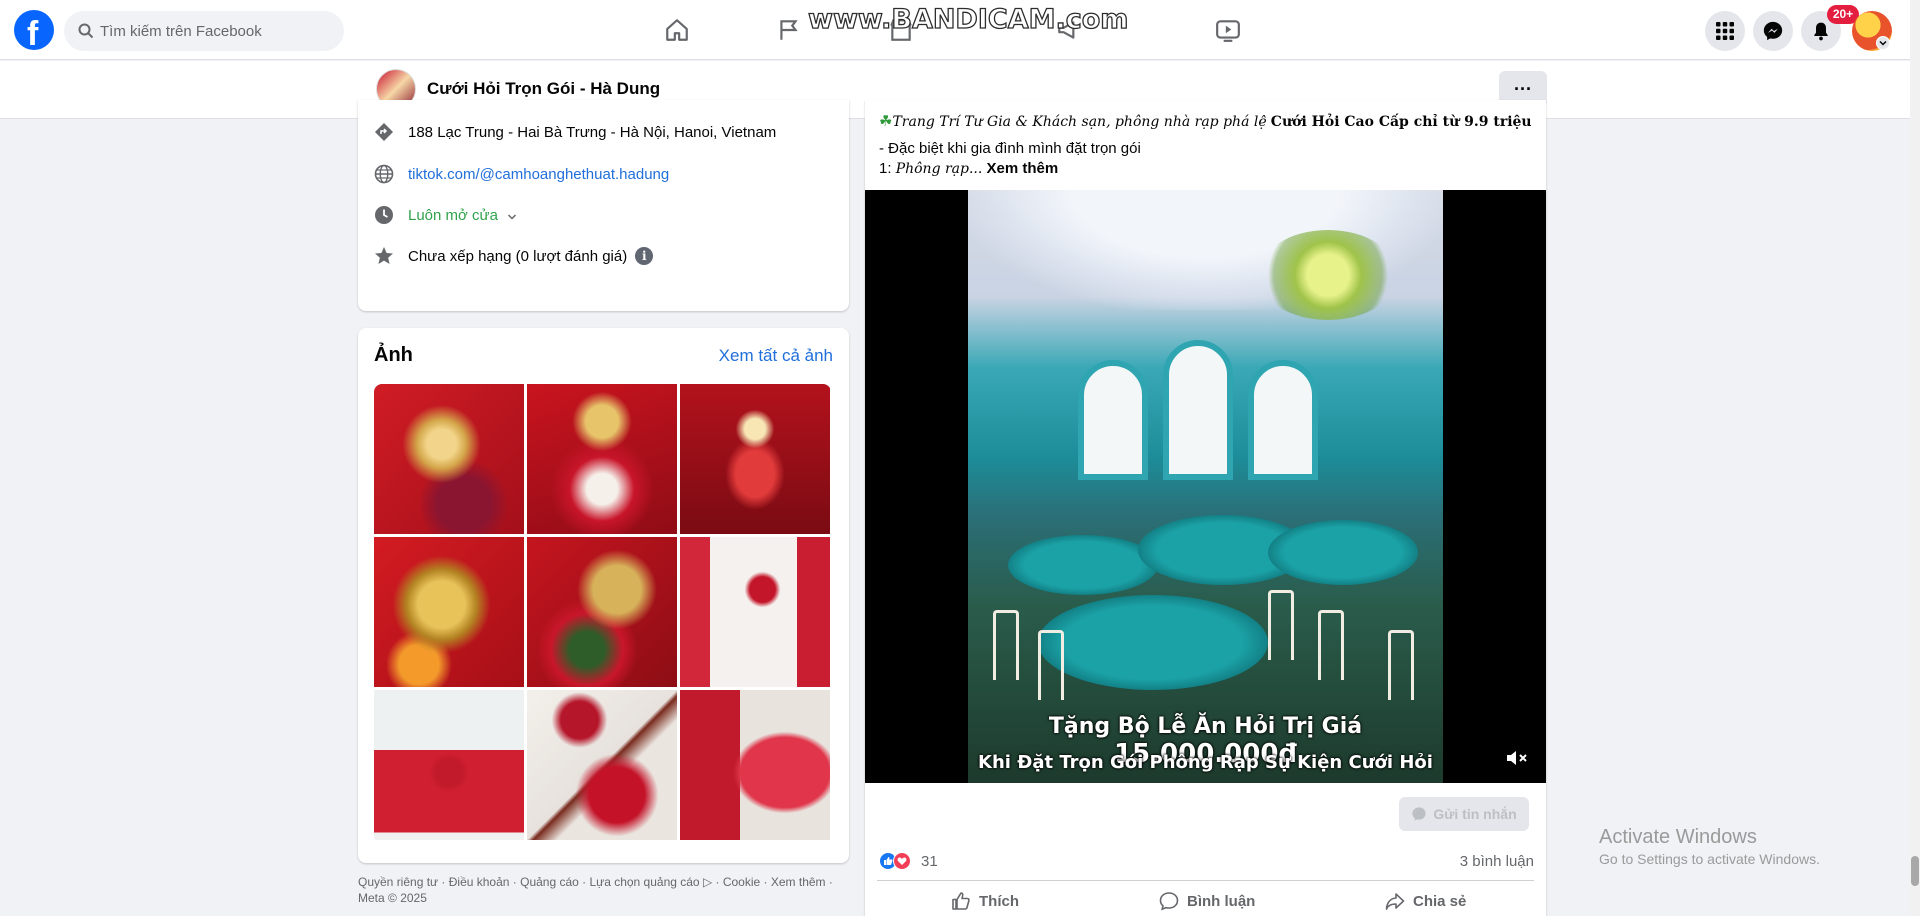  I want to click on facebook-logo-letter: f, so click(33, 34).